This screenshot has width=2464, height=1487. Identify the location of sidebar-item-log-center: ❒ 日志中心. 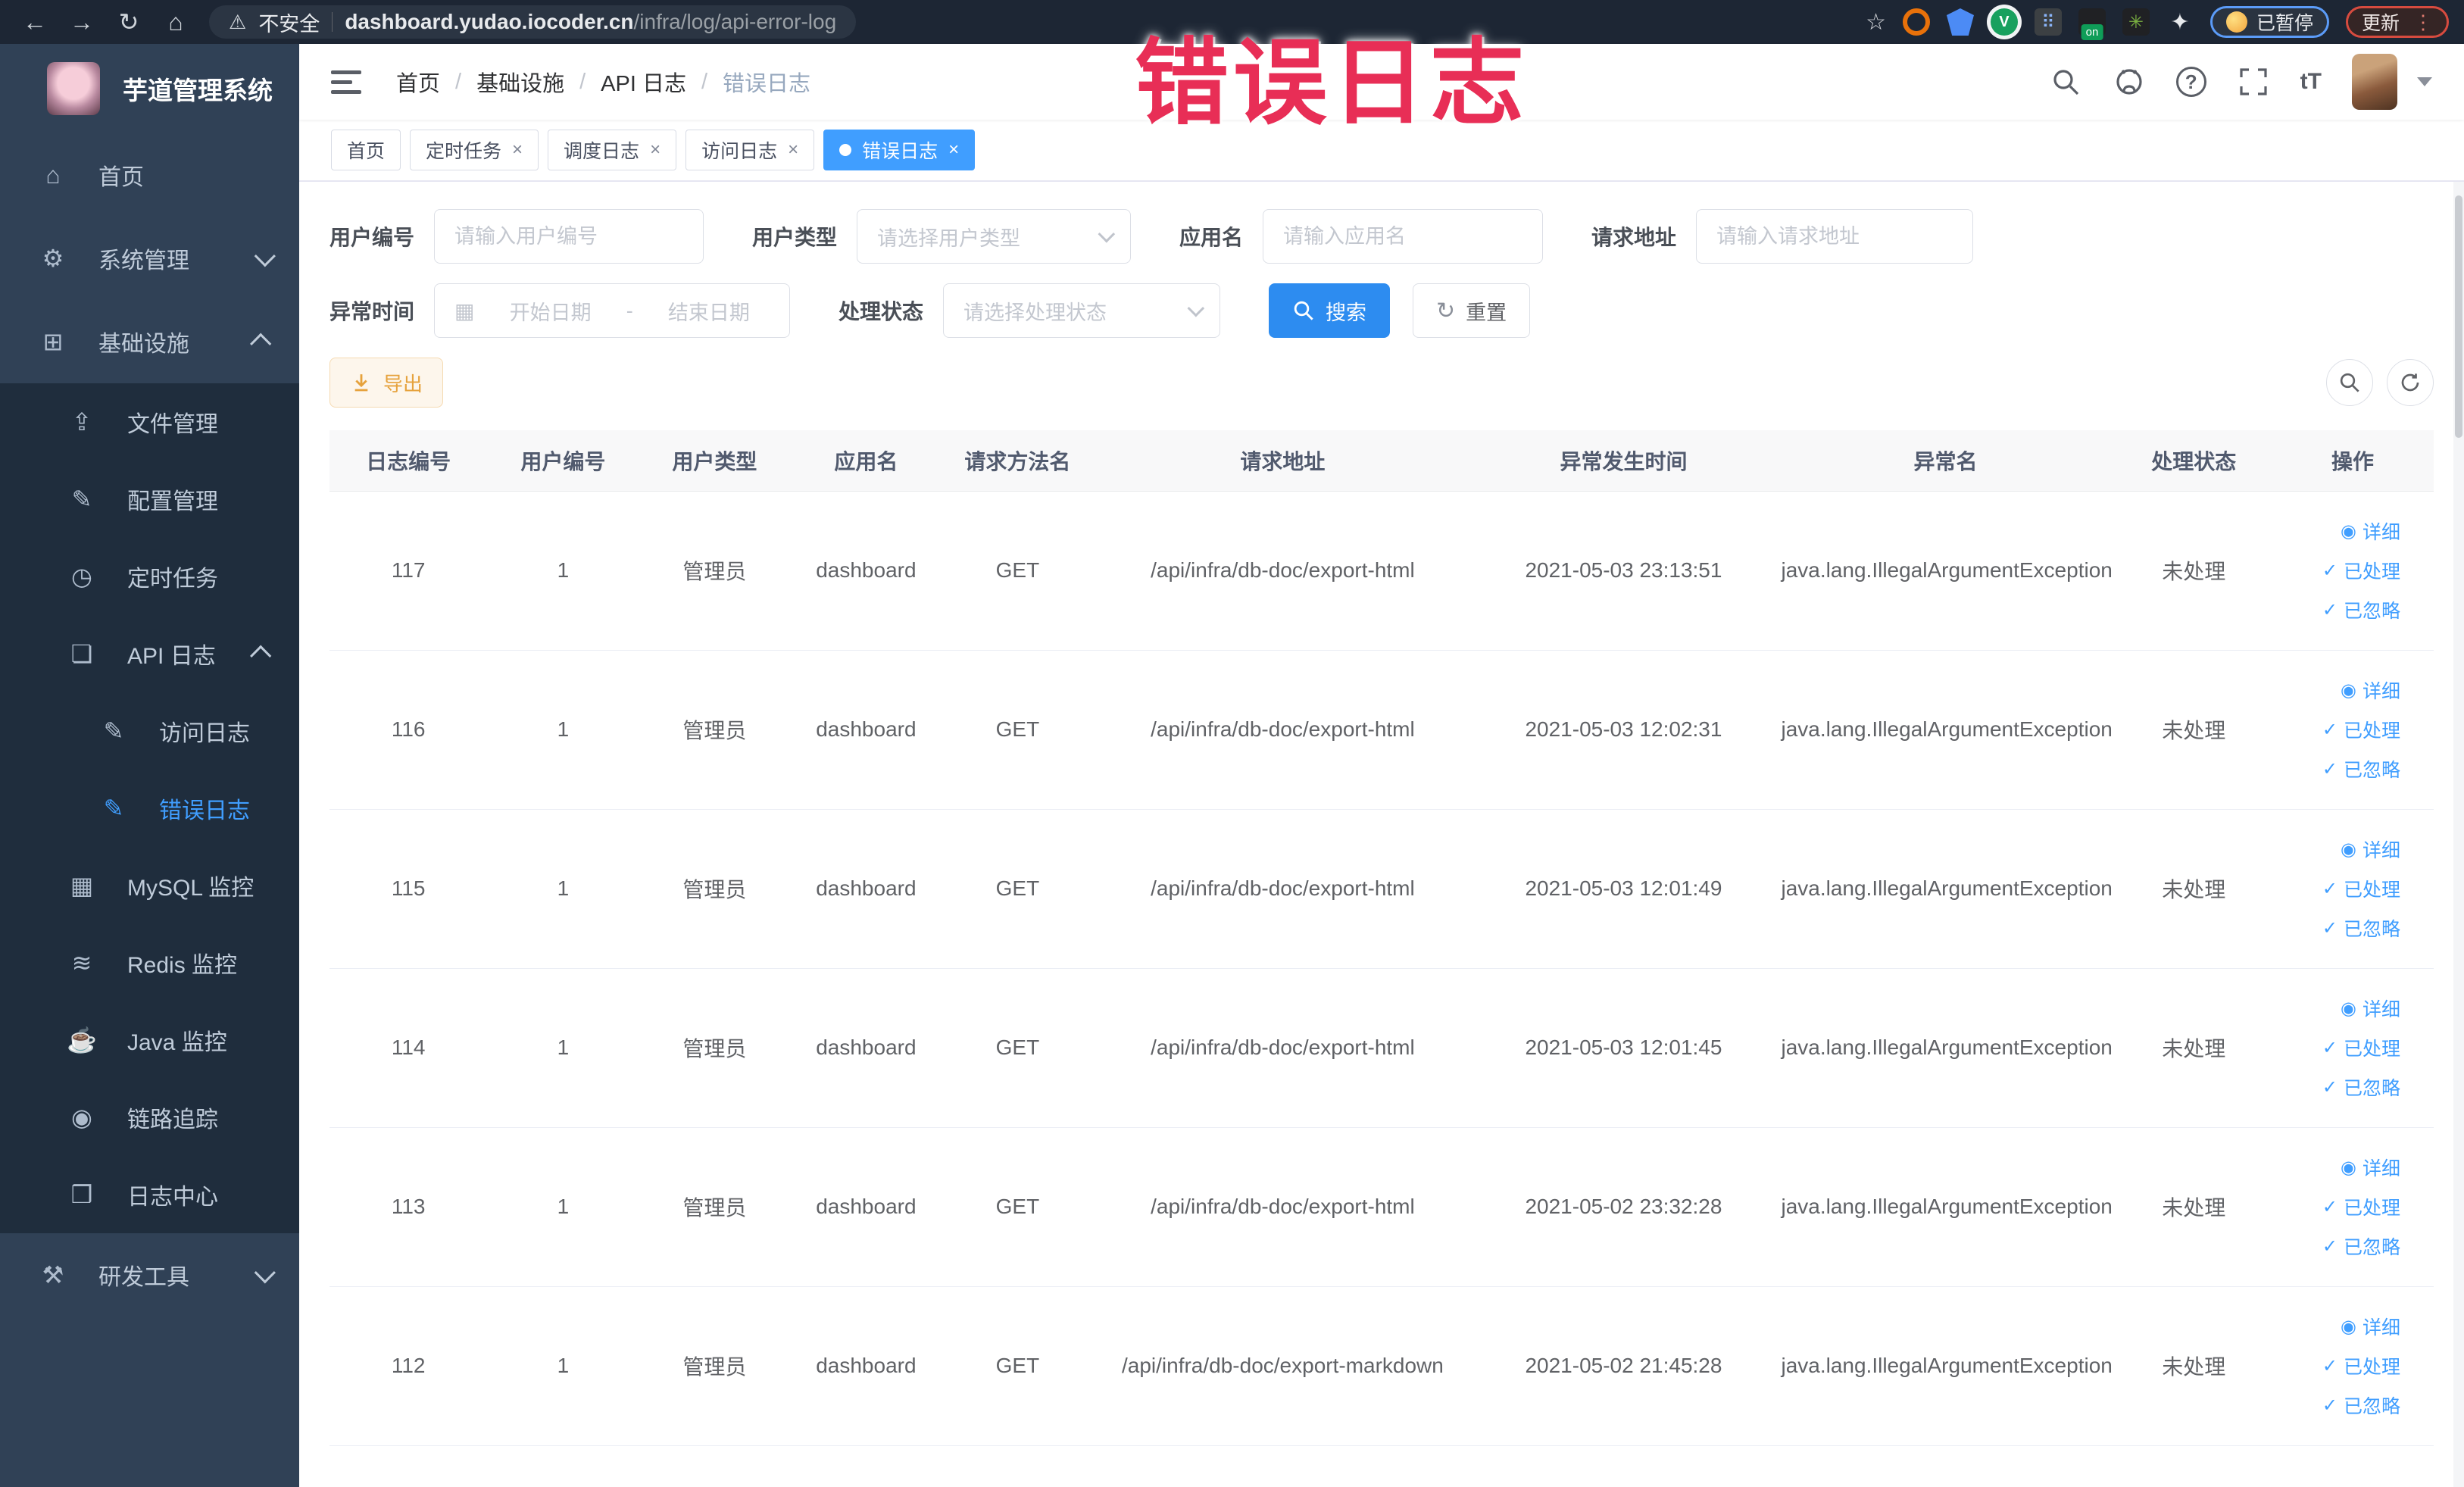
(149, 1194).